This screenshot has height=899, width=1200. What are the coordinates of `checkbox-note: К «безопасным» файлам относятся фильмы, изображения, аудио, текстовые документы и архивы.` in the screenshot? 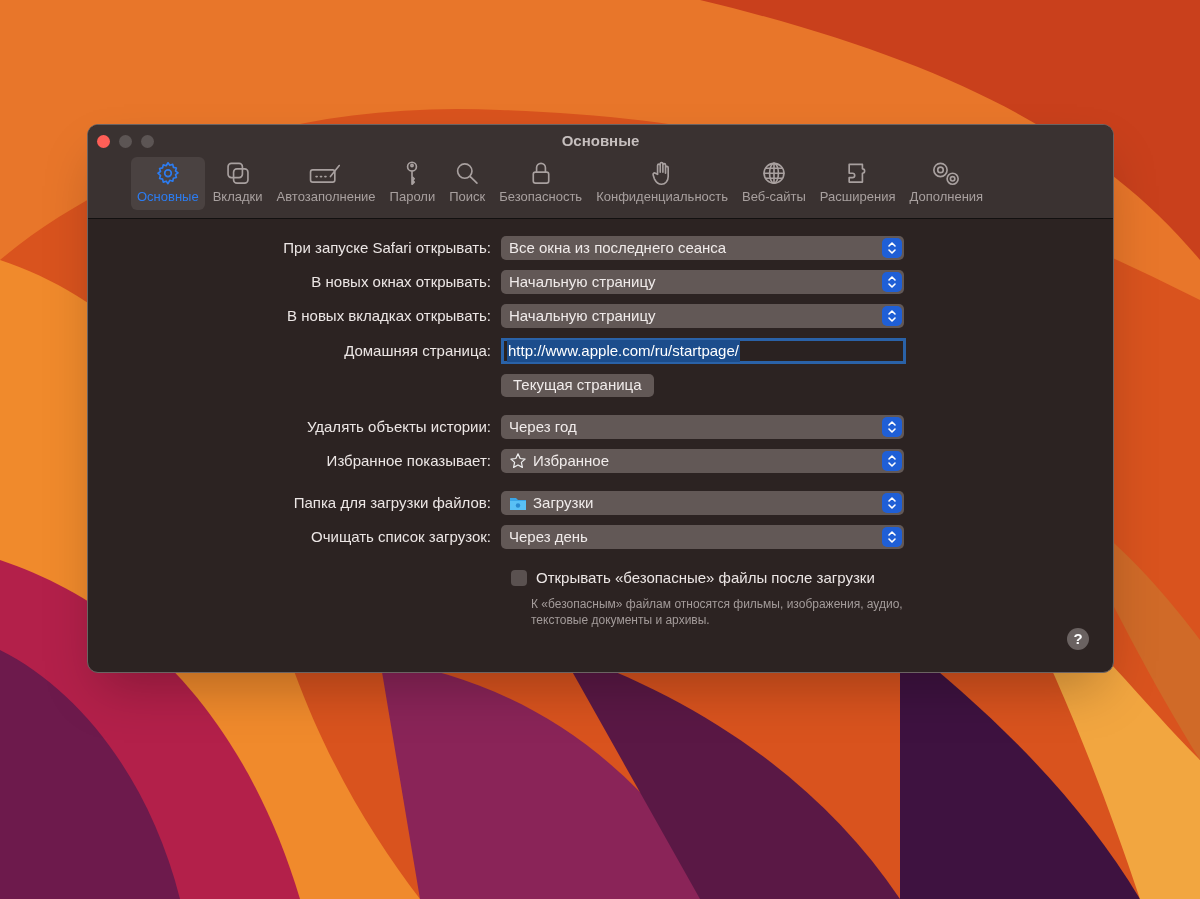 It's located at (717, 611).